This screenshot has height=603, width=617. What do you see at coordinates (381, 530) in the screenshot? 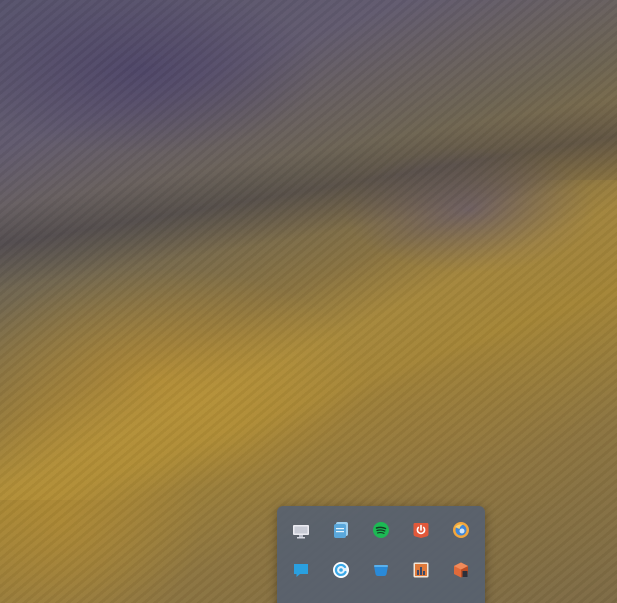
I see `spotify-icon` at bounding box center [381, 530].